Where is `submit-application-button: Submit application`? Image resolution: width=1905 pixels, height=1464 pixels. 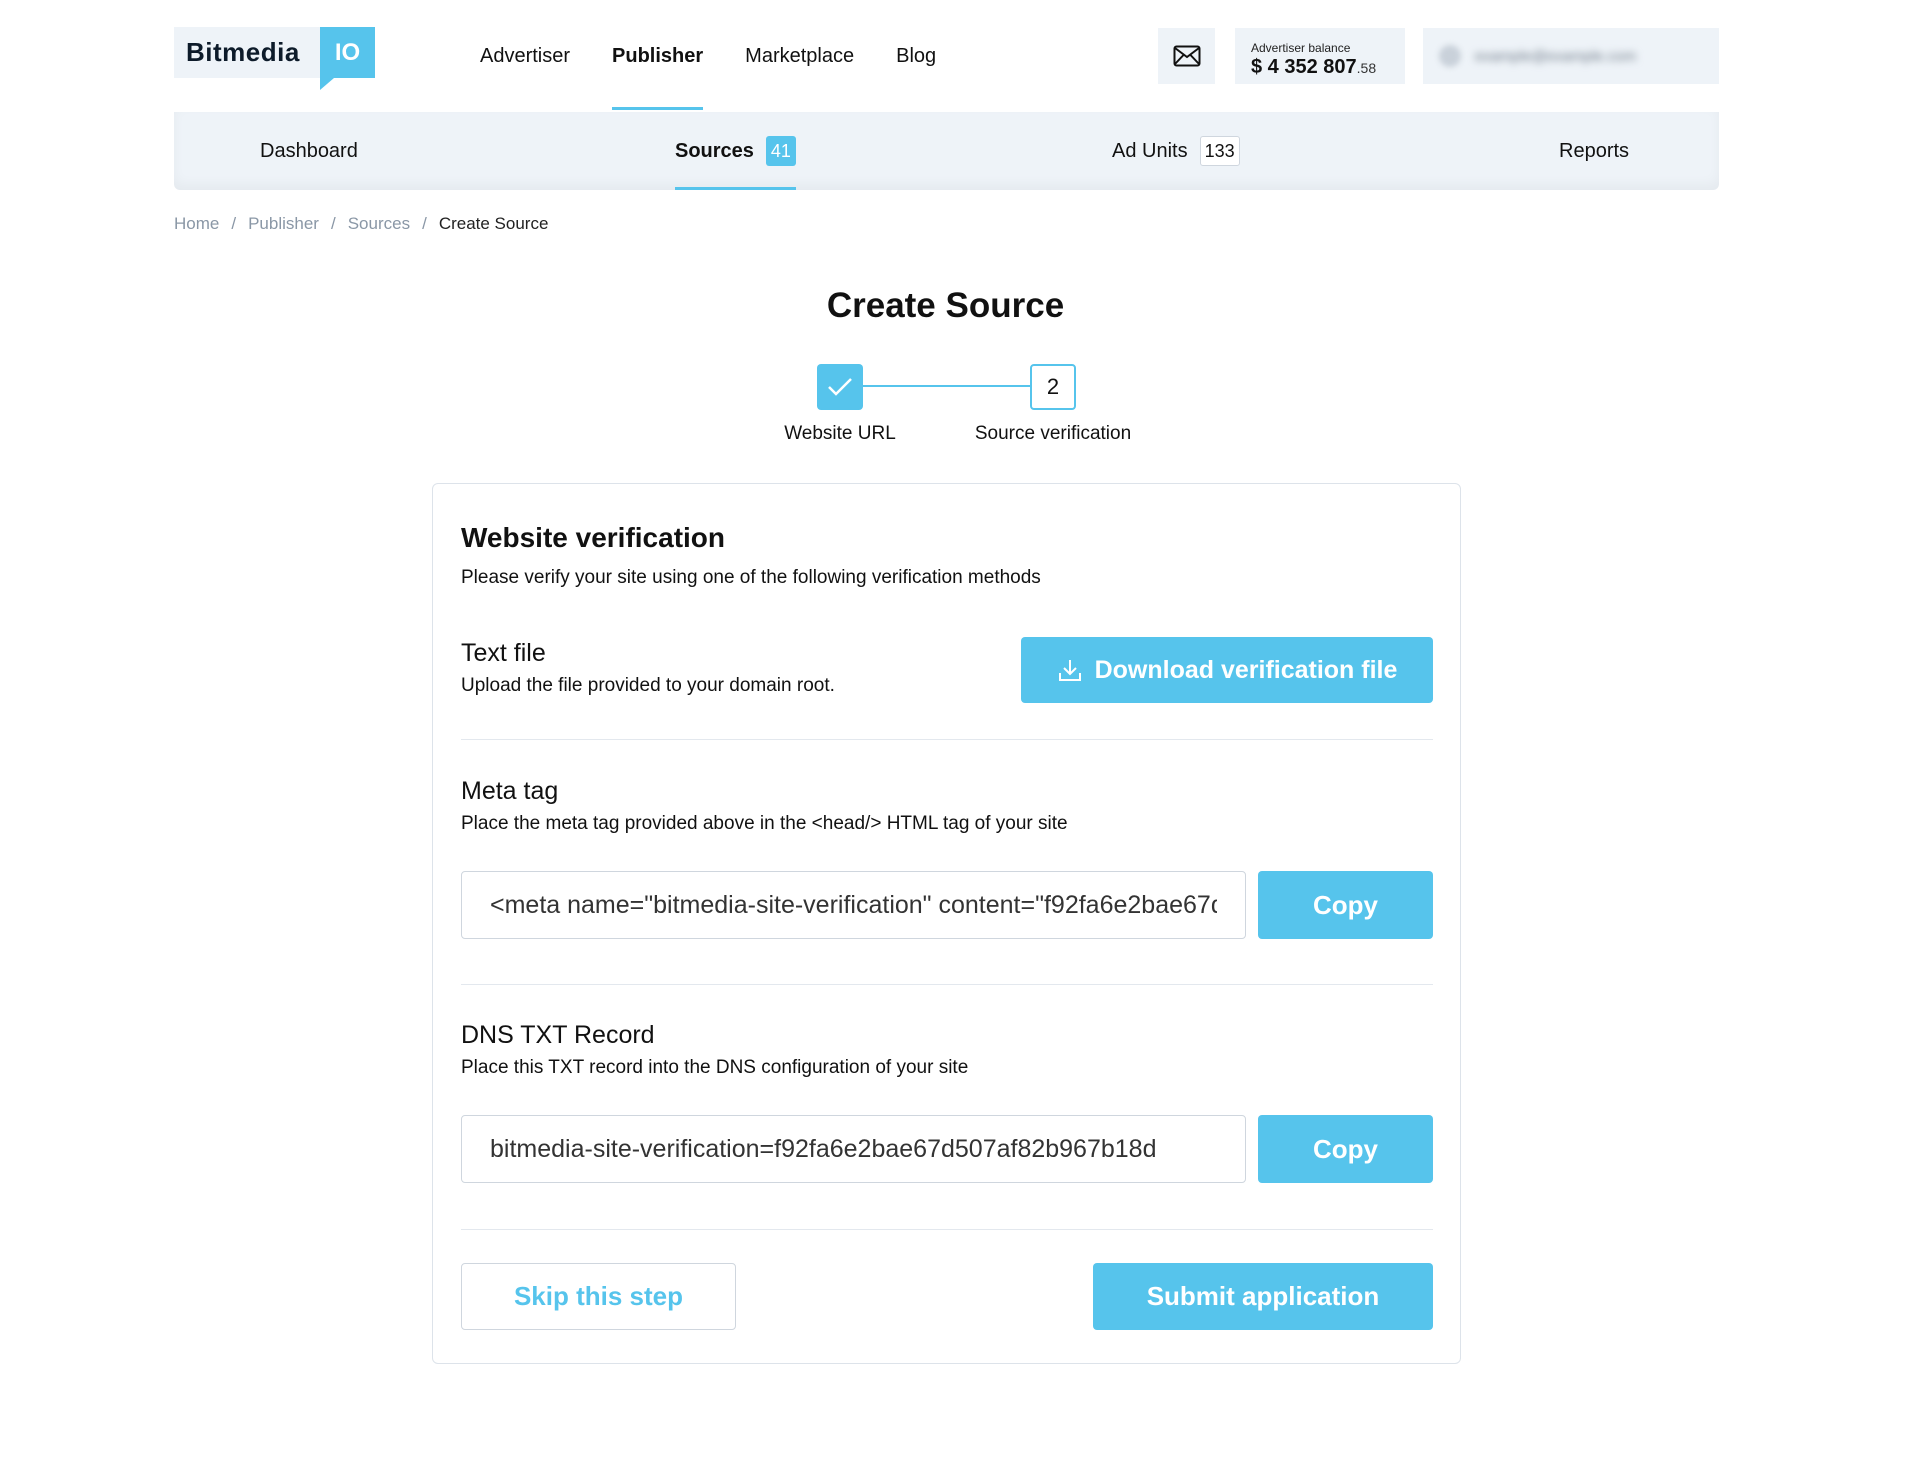
submit-application-button: Submit application is located at coordinates (1263, 1296).